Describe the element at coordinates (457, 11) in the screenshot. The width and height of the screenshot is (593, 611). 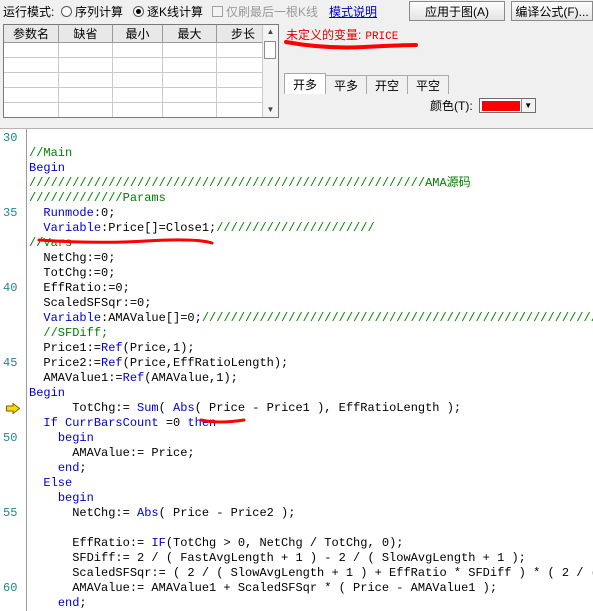
I see `apply-to-chart-button: 应用于图(A)` at that location.